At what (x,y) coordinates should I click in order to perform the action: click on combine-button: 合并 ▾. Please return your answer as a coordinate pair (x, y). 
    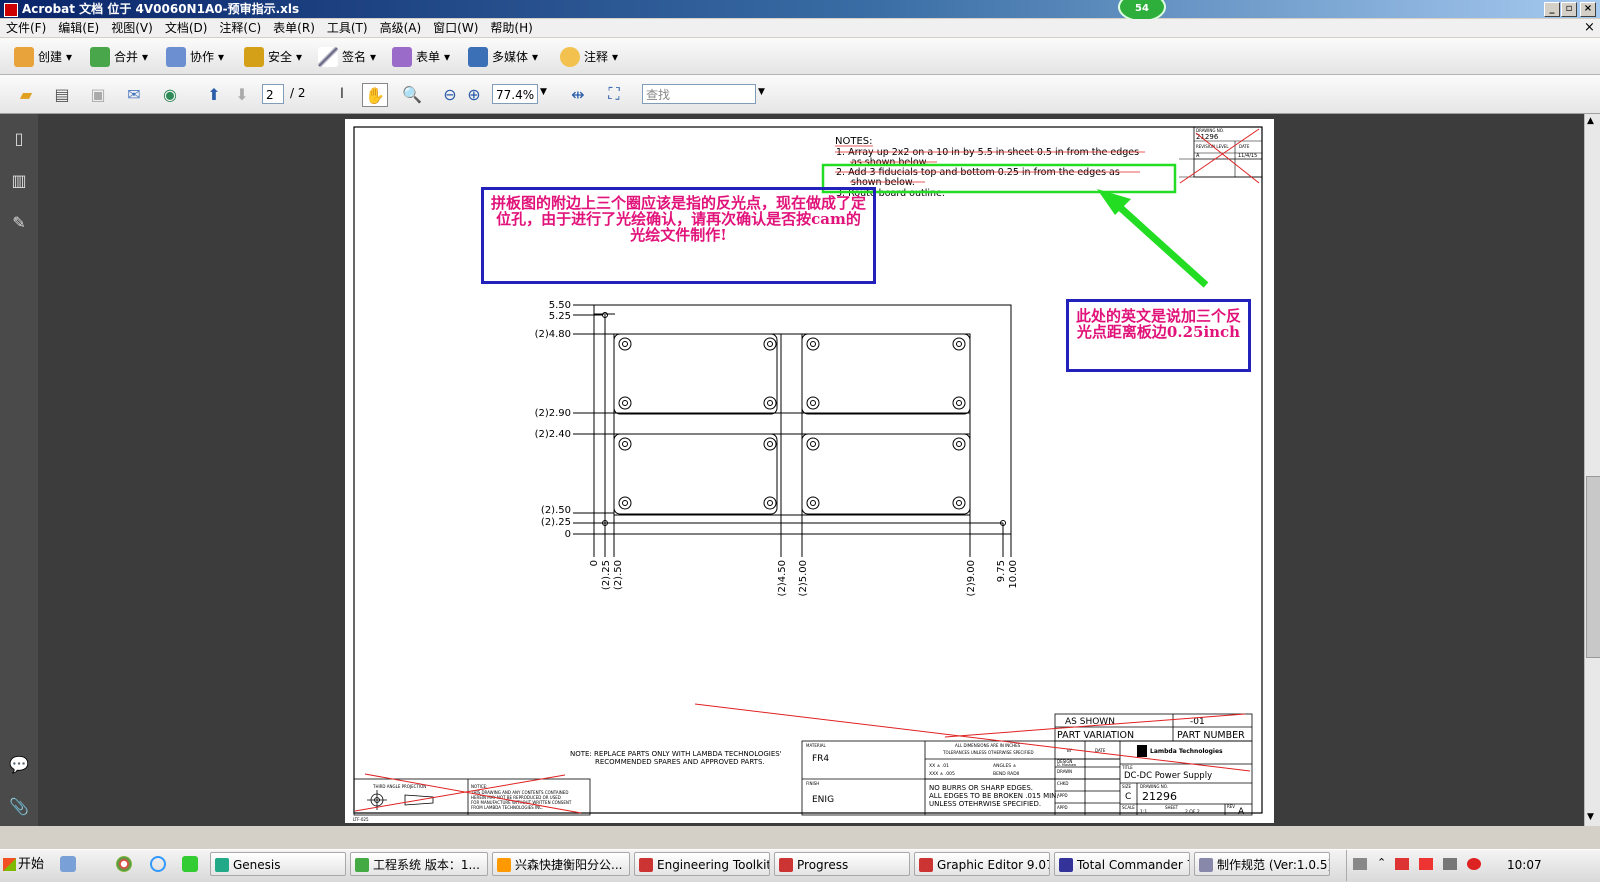
    Looking at the image, I should click on (119, 57).